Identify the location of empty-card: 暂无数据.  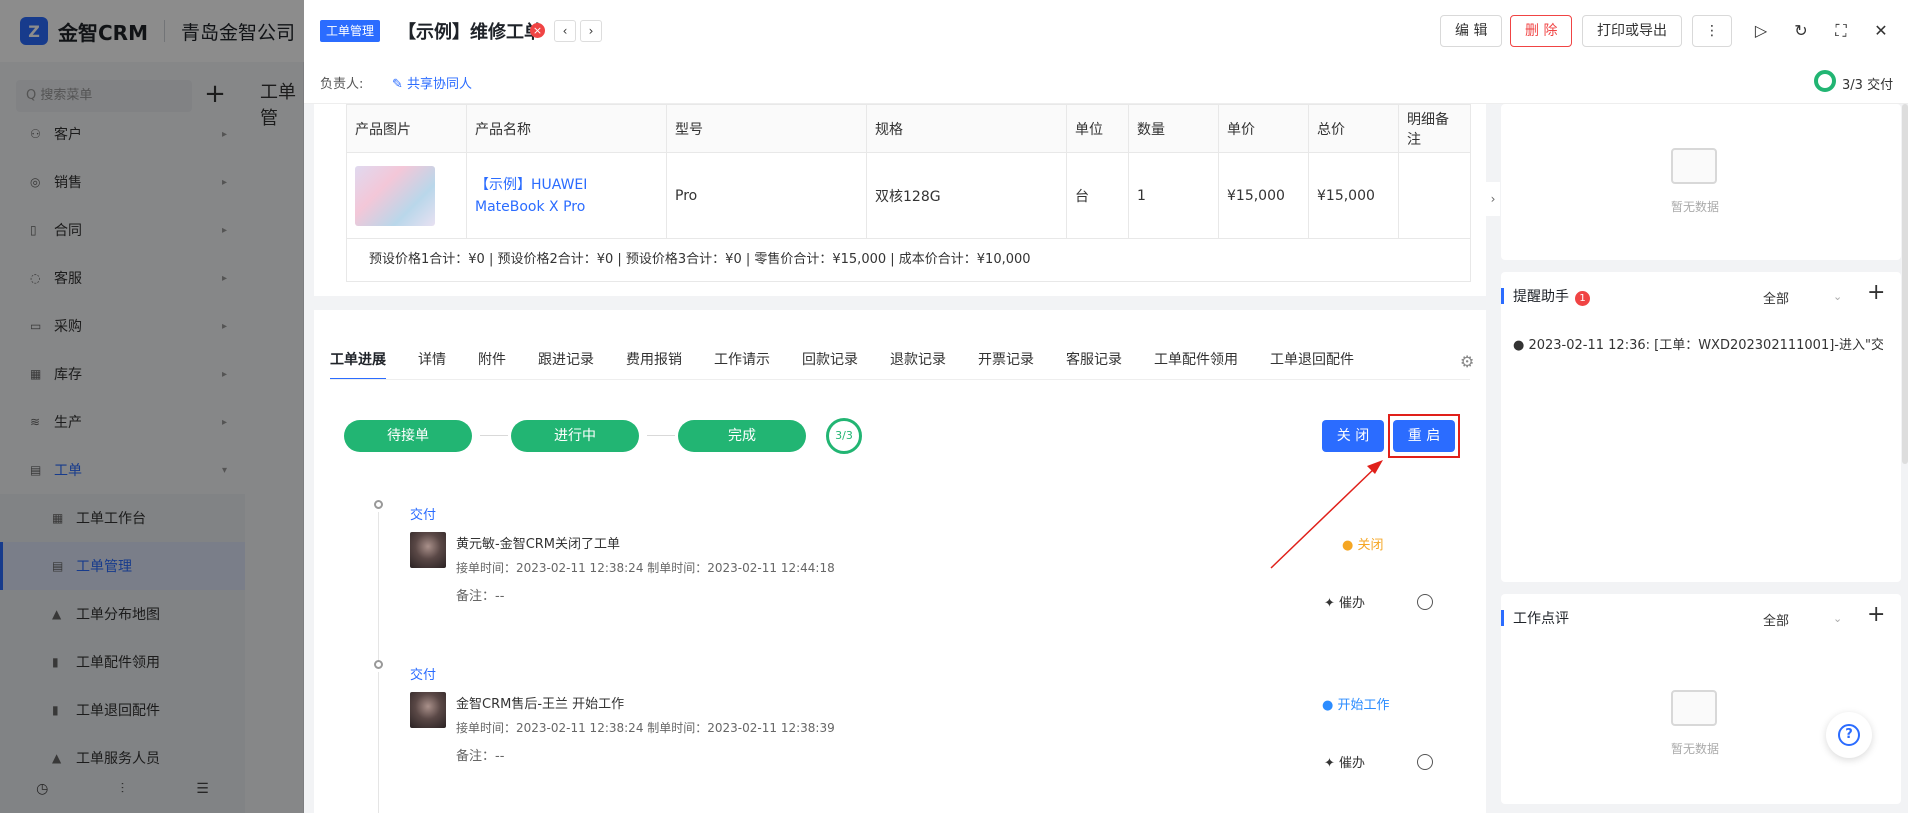
(1701, 182).